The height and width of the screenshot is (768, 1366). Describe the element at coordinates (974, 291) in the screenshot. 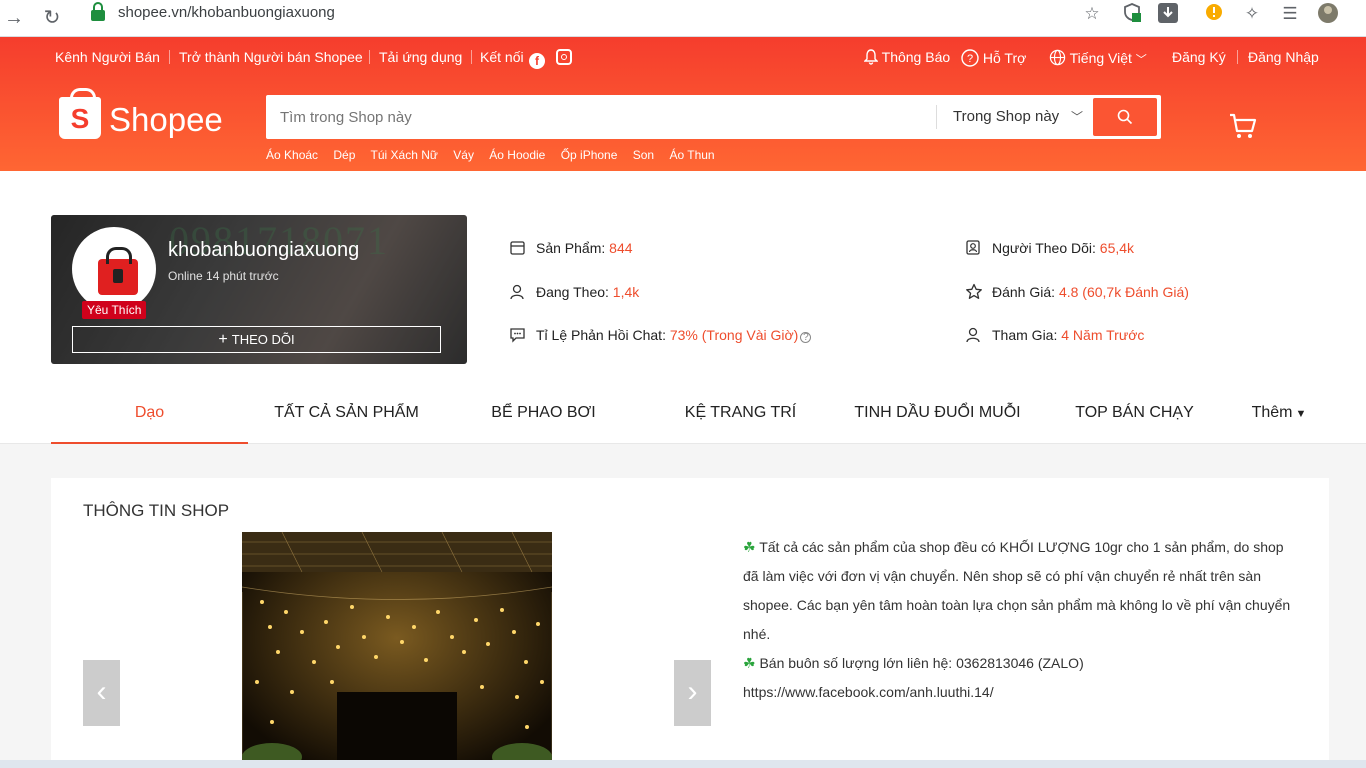

I see `star-icon` at that location.